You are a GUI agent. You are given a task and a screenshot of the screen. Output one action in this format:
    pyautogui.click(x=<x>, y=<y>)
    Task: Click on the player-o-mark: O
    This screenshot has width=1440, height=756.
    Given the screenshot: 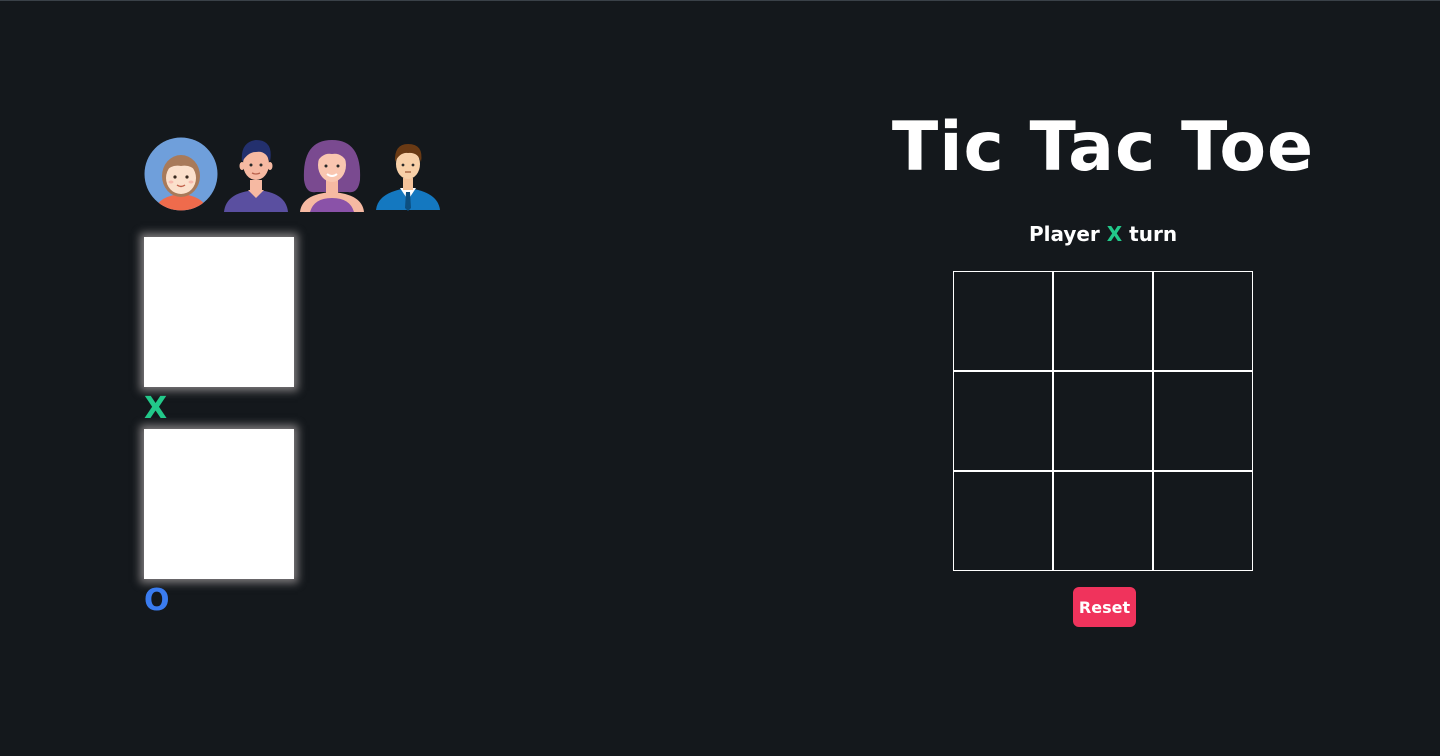 What is the action you would take?
    pyautogui.click(x=157, y=600)
    